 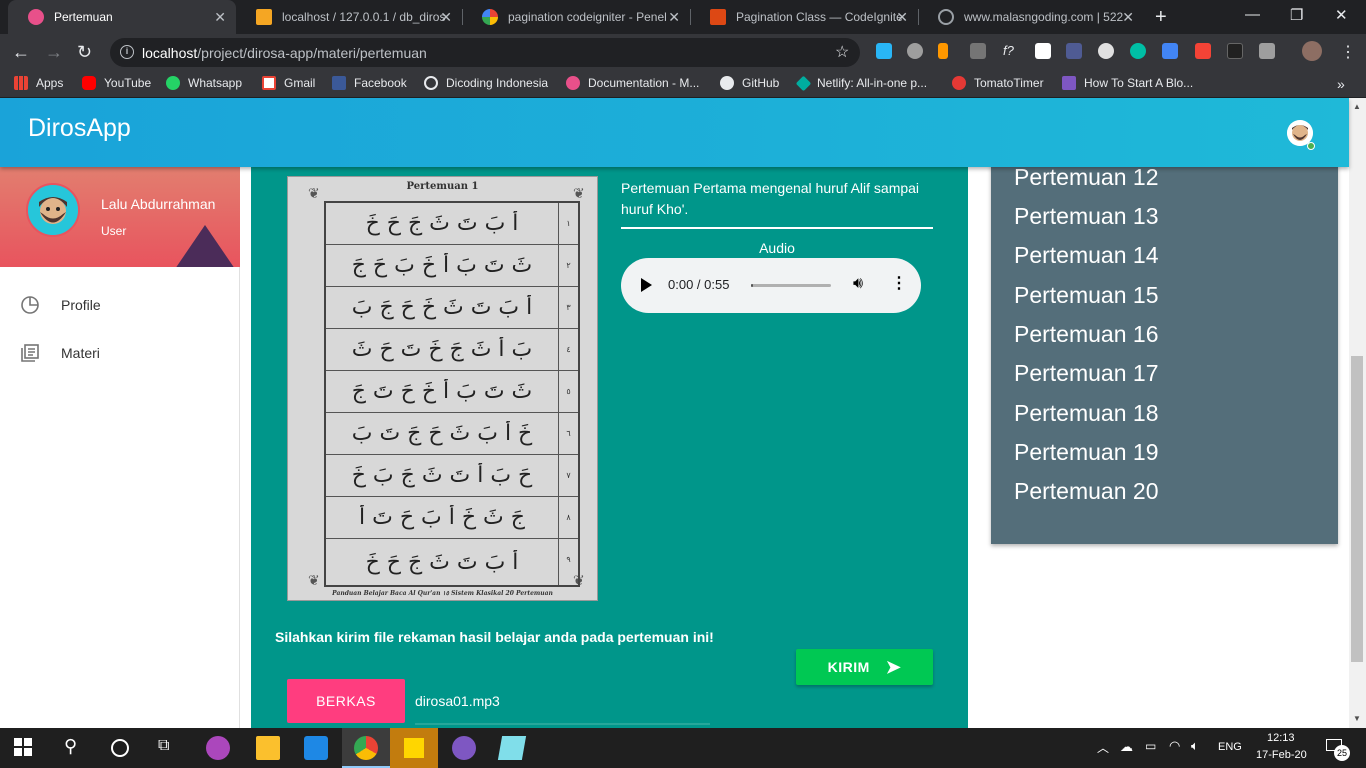 What do you see at coordinates (1086, 452) in the screenshot?
I see `meeting-link-19: Pertemuan 19` at bounding box center [1086, 452].